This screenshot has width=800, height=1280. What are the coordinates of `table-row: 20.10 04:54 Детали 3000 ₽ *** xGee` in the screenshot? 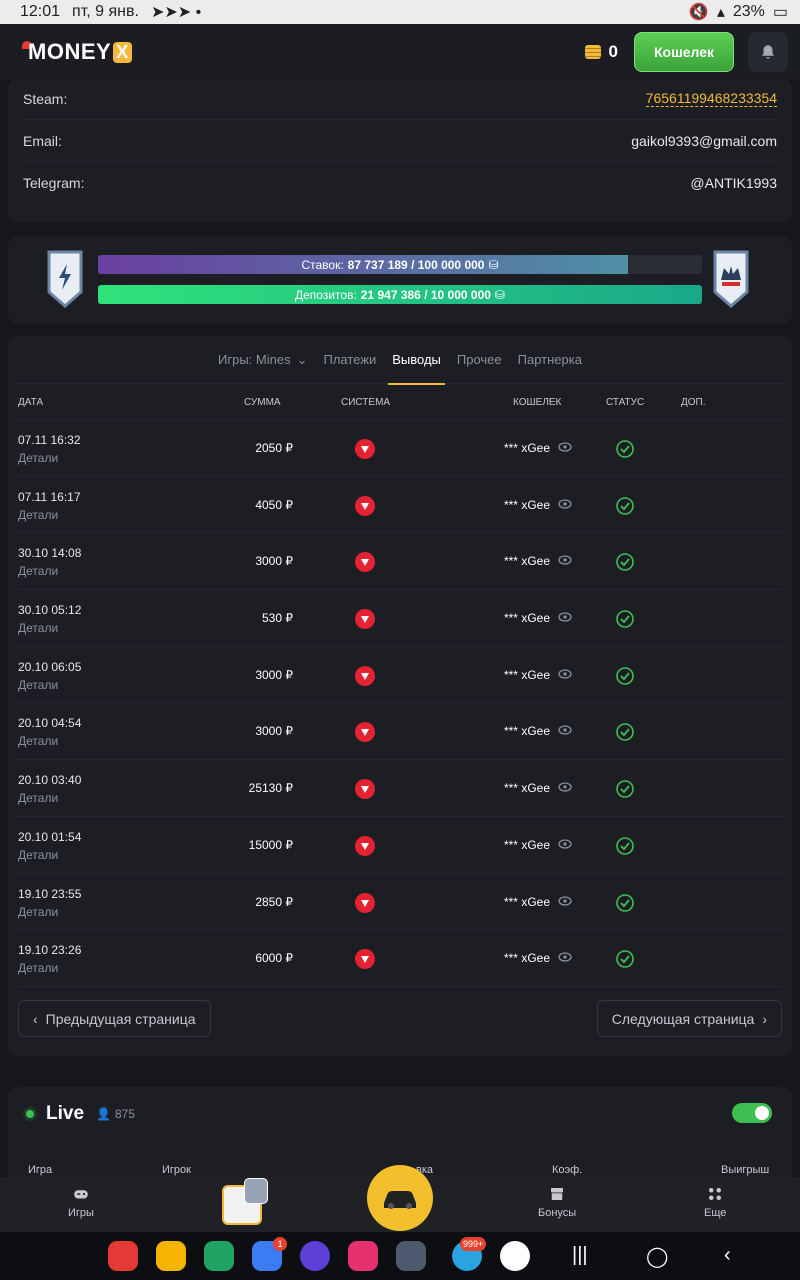 It's located at (400, 732).